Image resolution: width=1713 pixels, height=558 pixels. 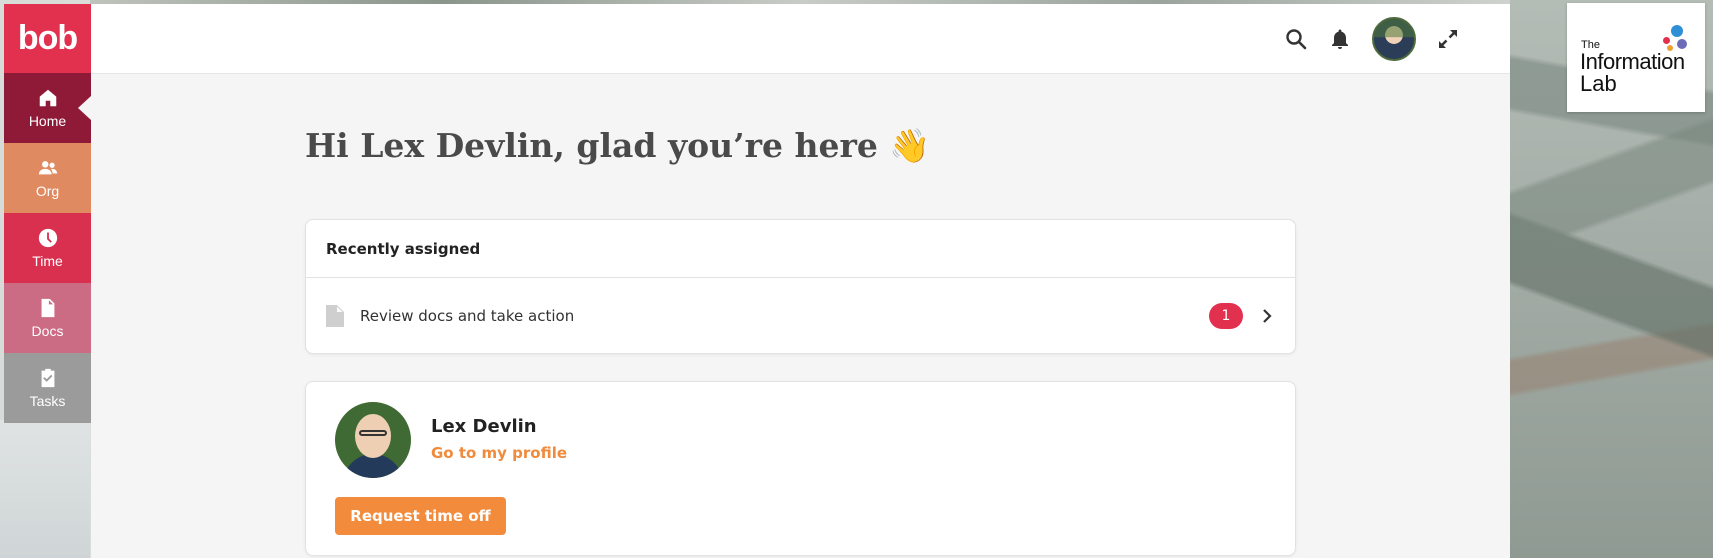 I want to click on top-bar-actions, so click(x=1372, y=39).